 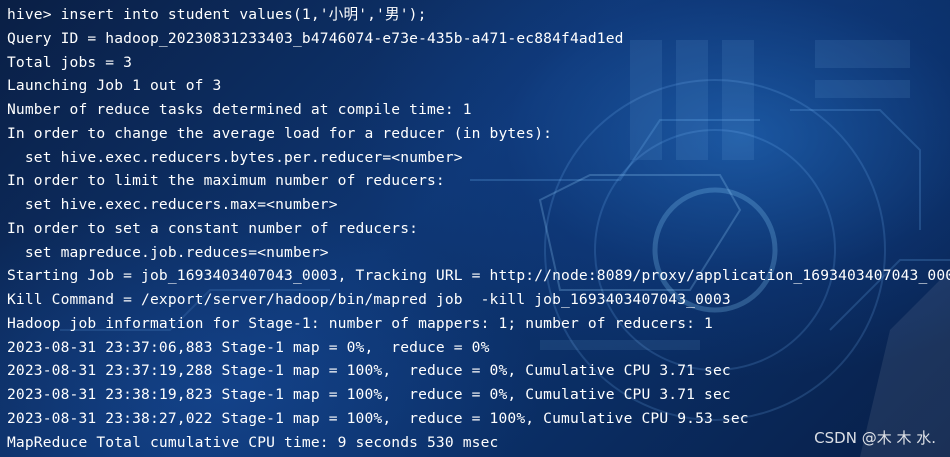 I want to click on csdn-watermark: CSDN @木 木 水., so click(x=875, y=438).